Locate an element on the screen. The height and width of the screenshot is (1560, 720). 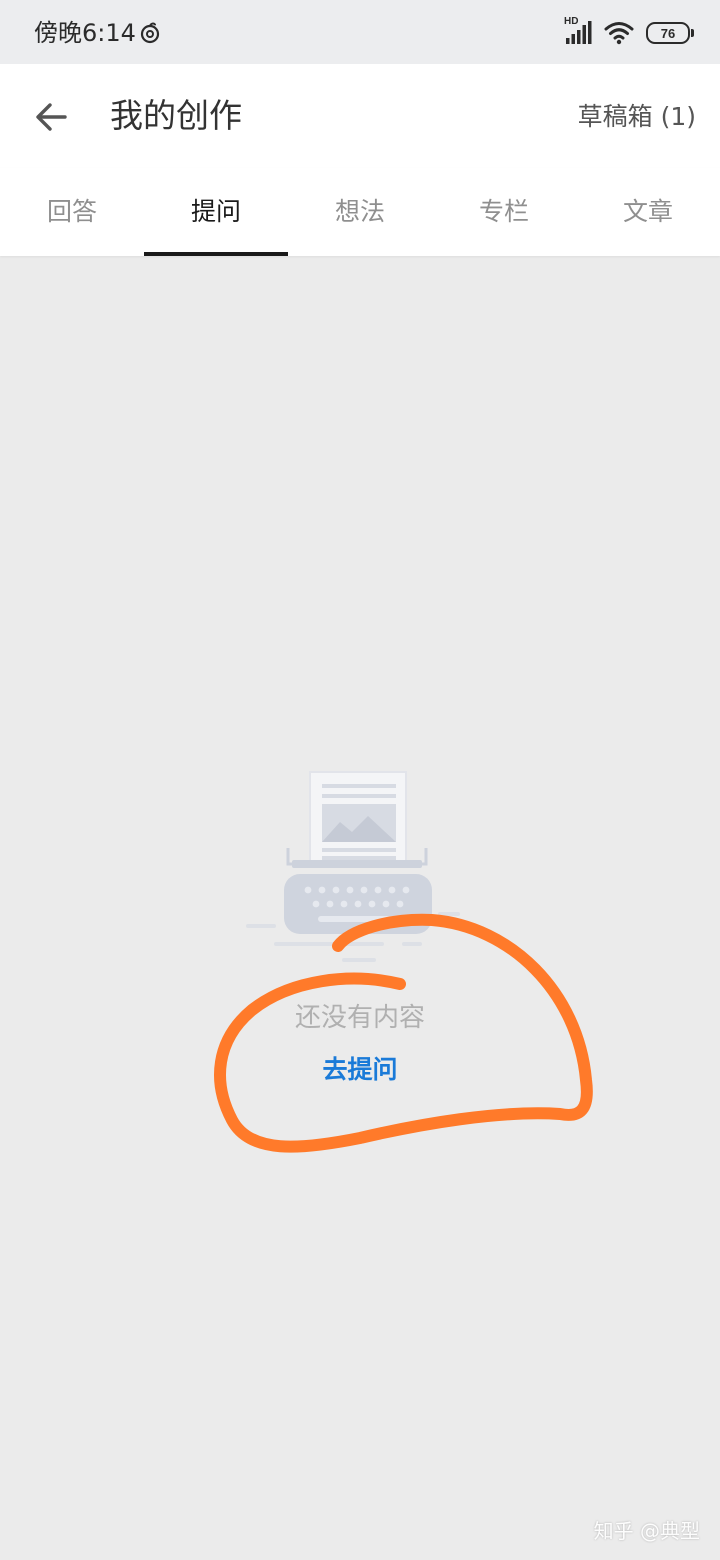
page-title: 我的创作 is located at coordinates (176, 115).